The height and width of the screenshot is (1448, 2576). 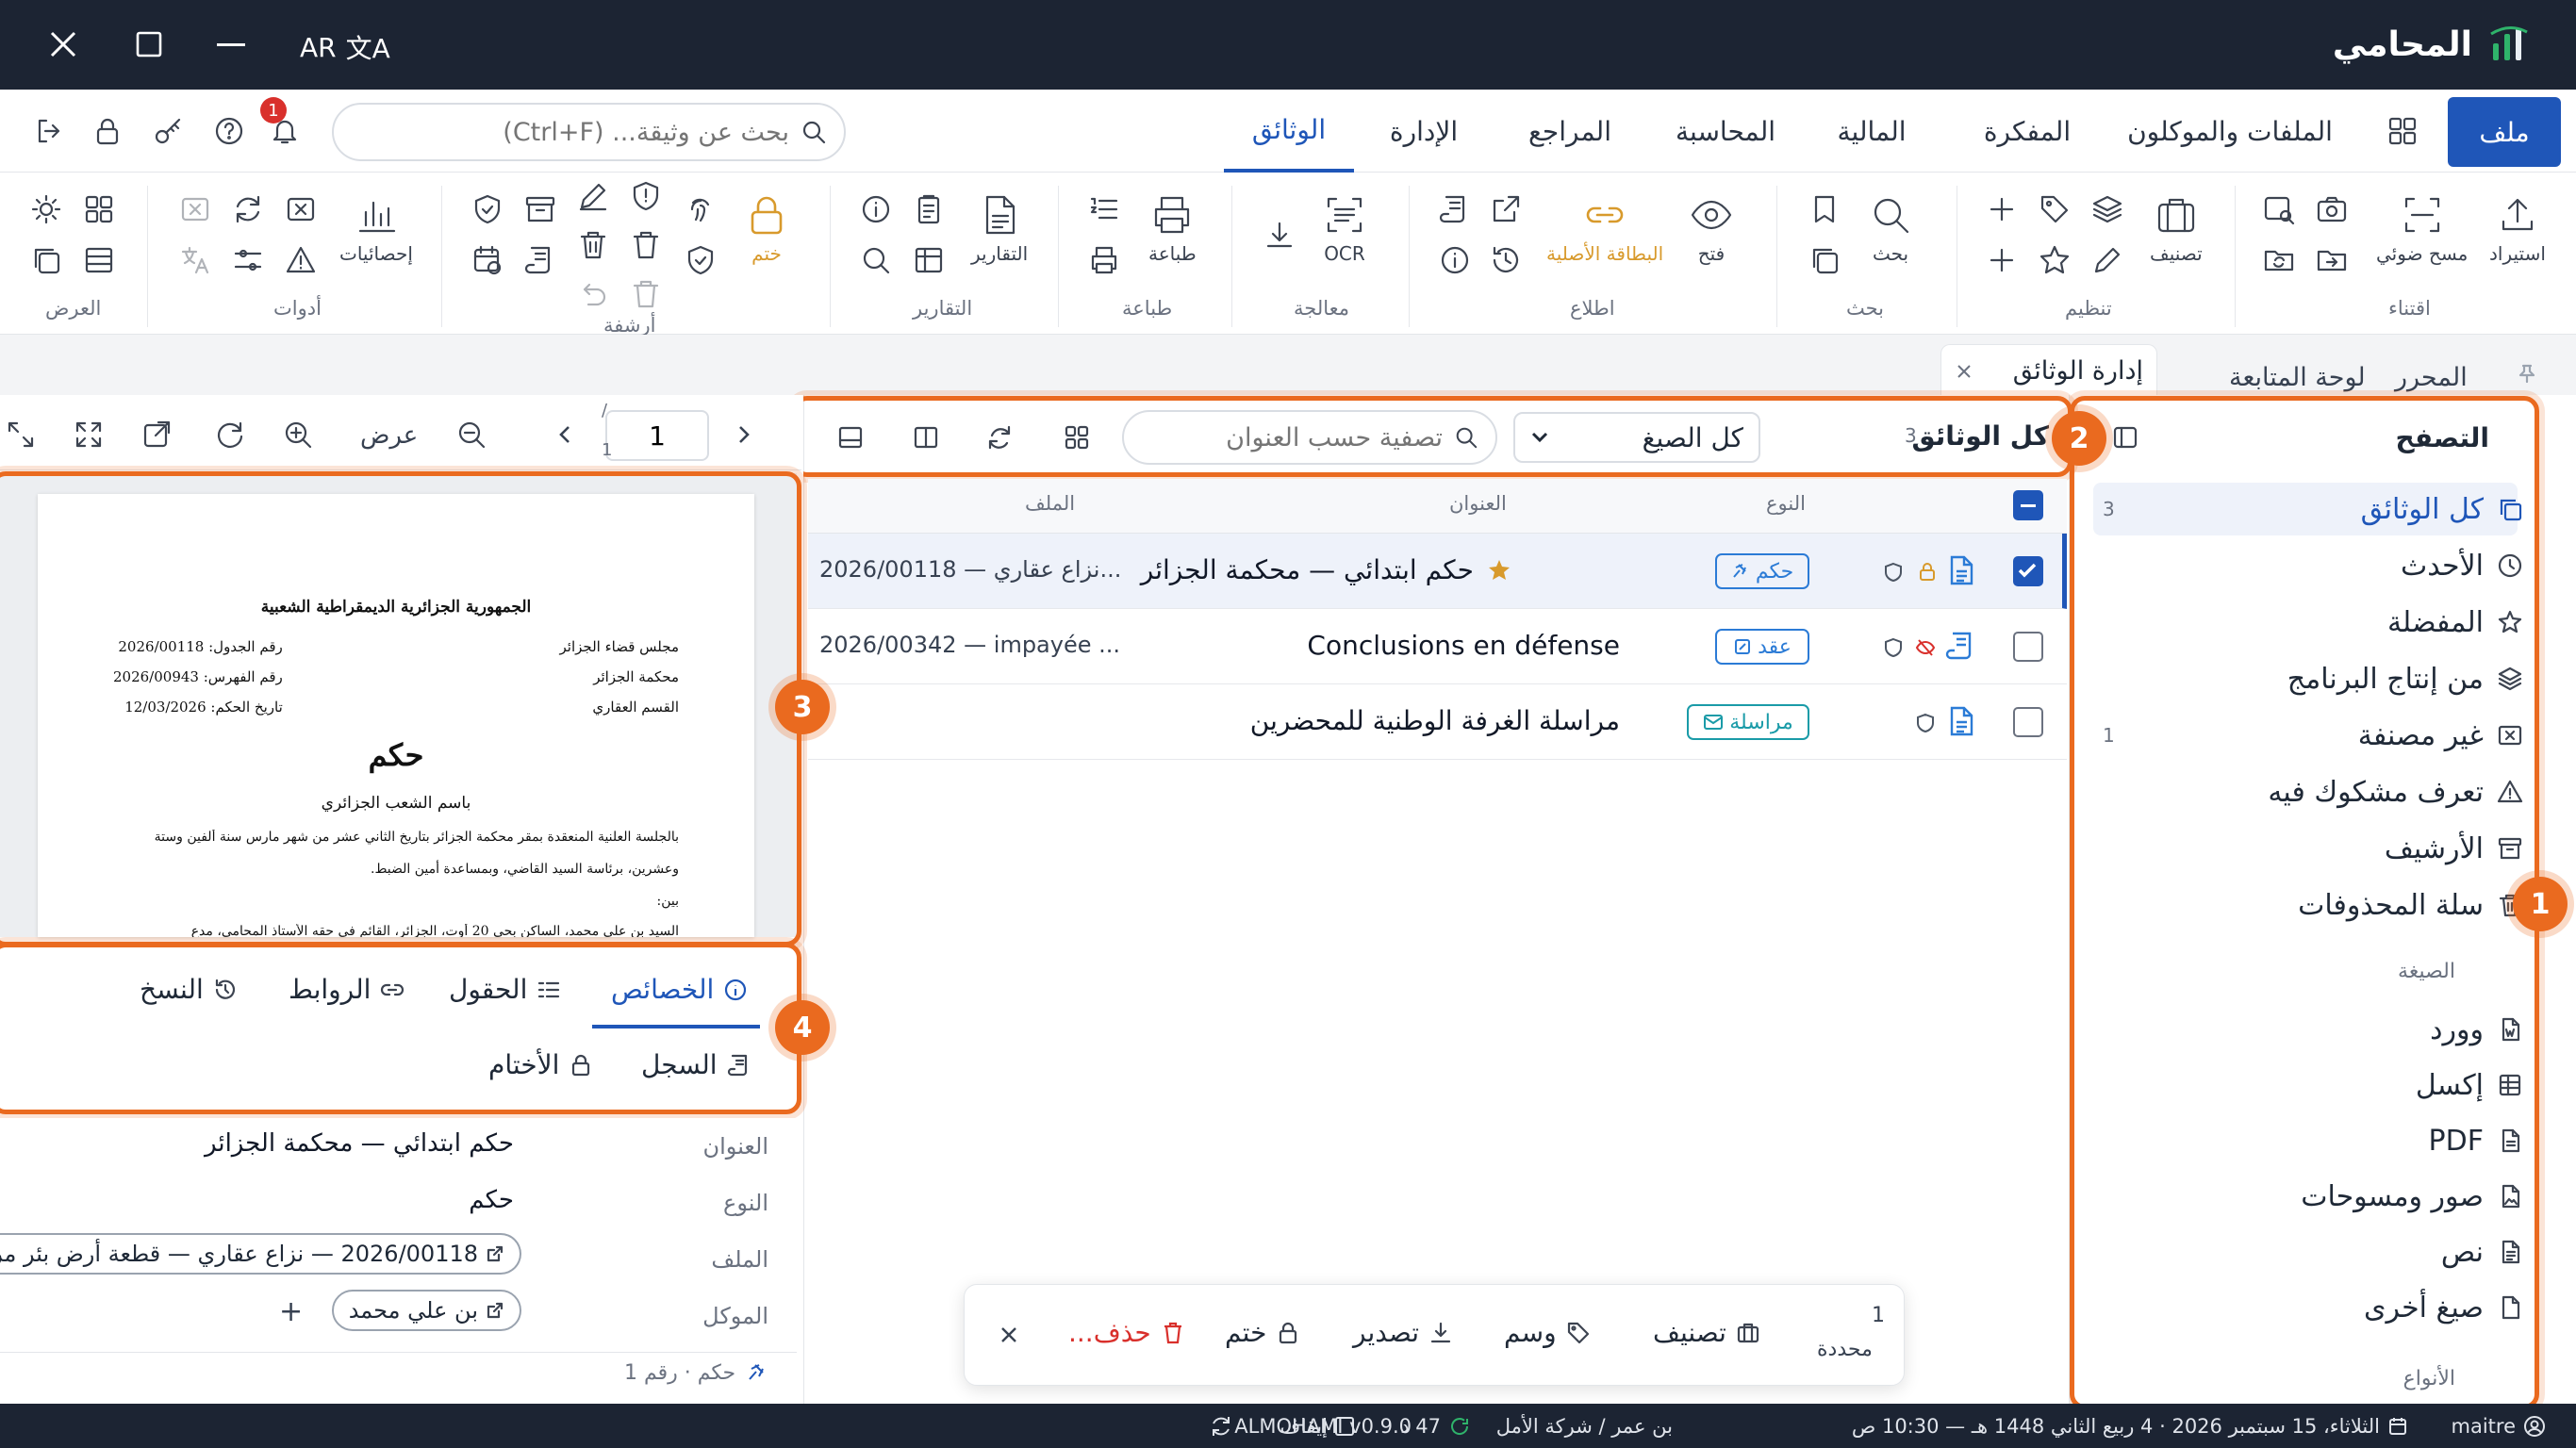 I want to click on tab-editor: المحرر, so click(x=2431, y=377).